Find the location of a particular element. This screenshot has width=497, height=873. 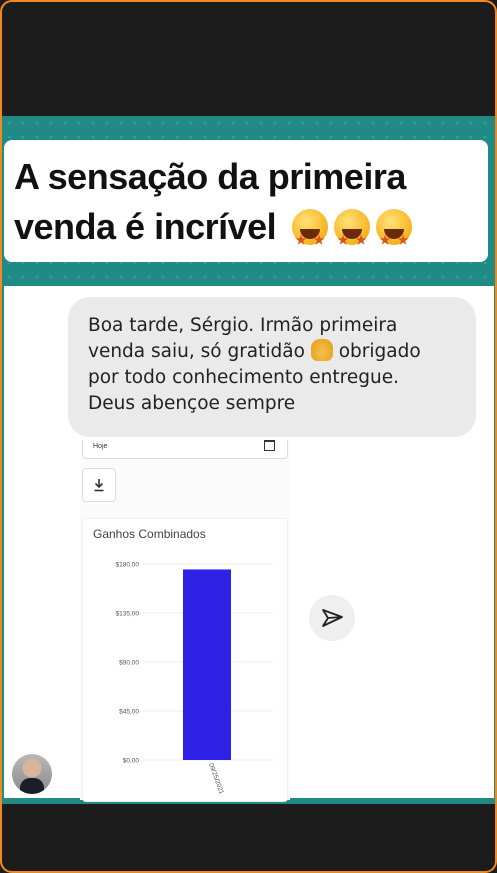

message-line: por todo conhecimento entregue. is located at coordinates (243, 377).